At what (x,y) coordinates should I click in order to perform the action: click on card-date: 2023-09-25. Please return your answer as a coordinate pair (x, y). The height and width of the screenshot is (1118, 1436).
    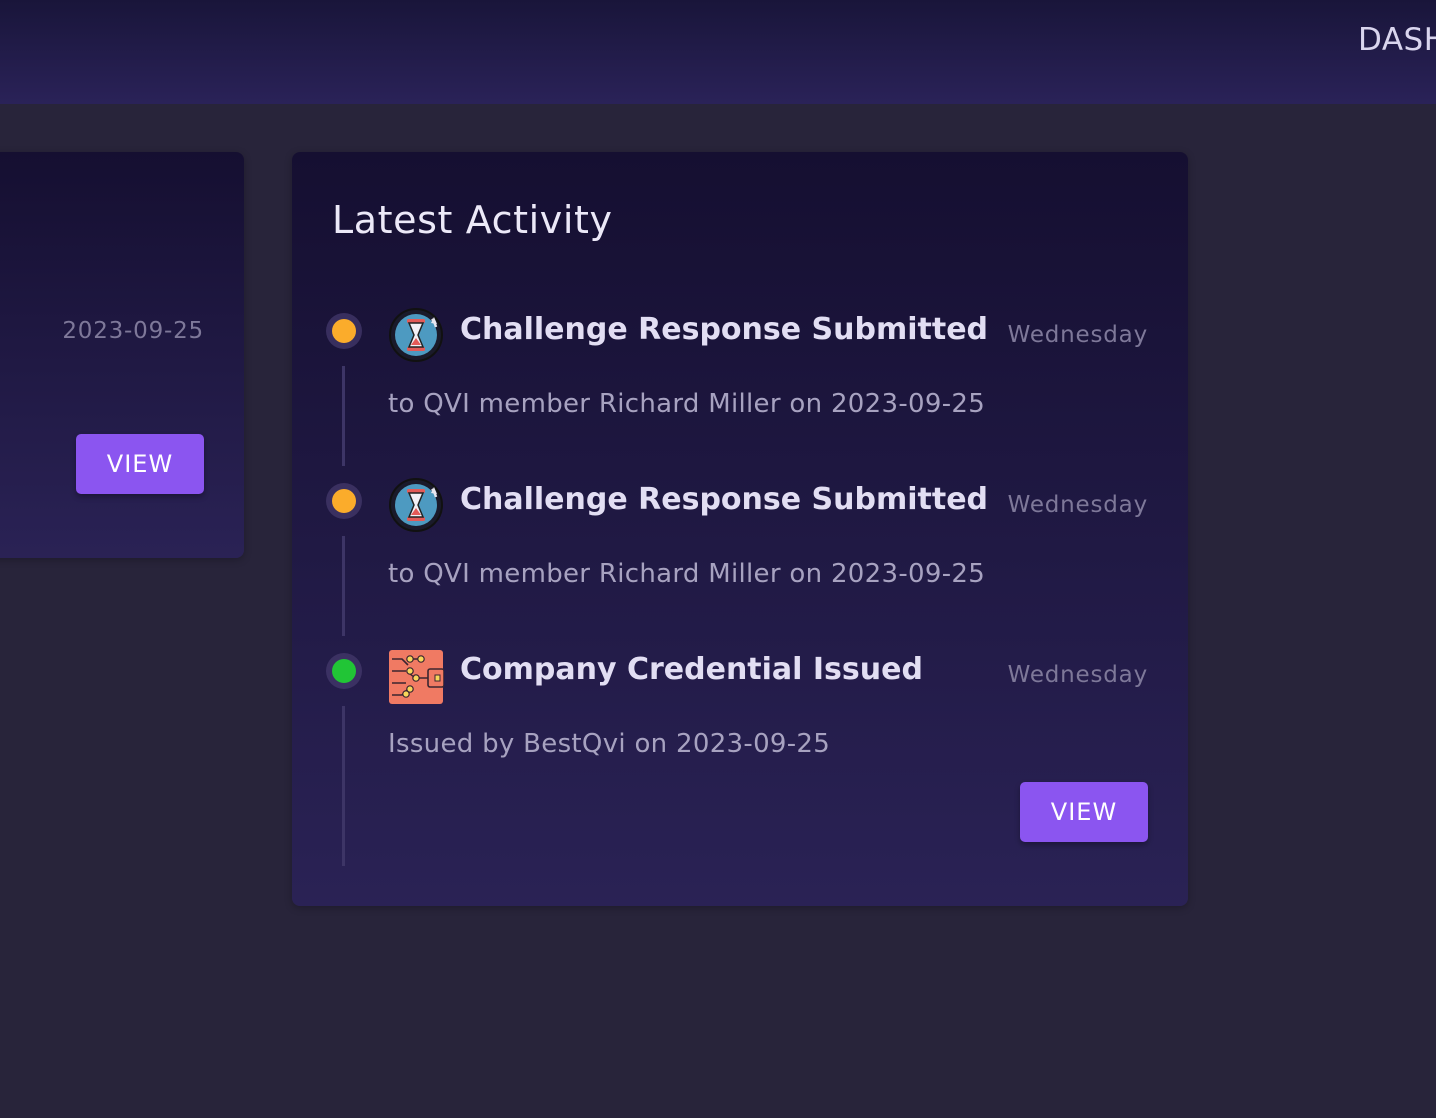
    Looking at the image, I should click on (133, 331).